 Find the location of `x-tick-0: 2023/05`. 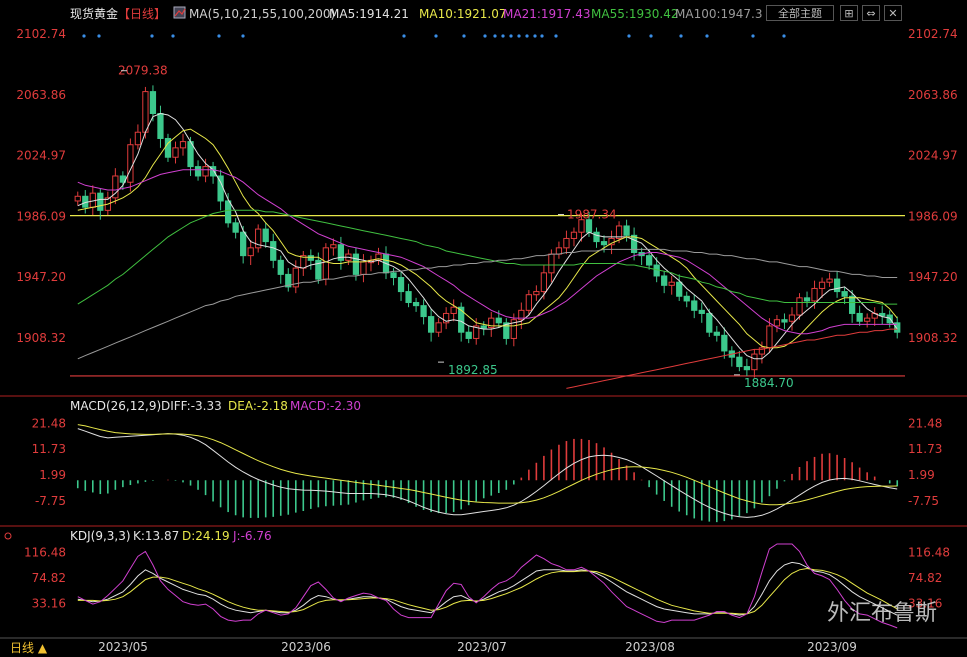

x-tick-0: 2023/05 is located at coordinates (123, 647).